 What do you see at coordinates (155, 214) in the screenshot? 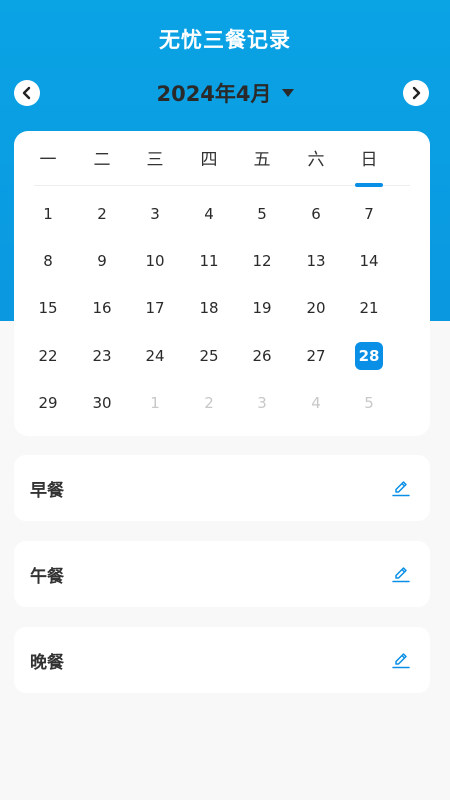
I see `calendar-day: 3` at bounding box center [155, 214].